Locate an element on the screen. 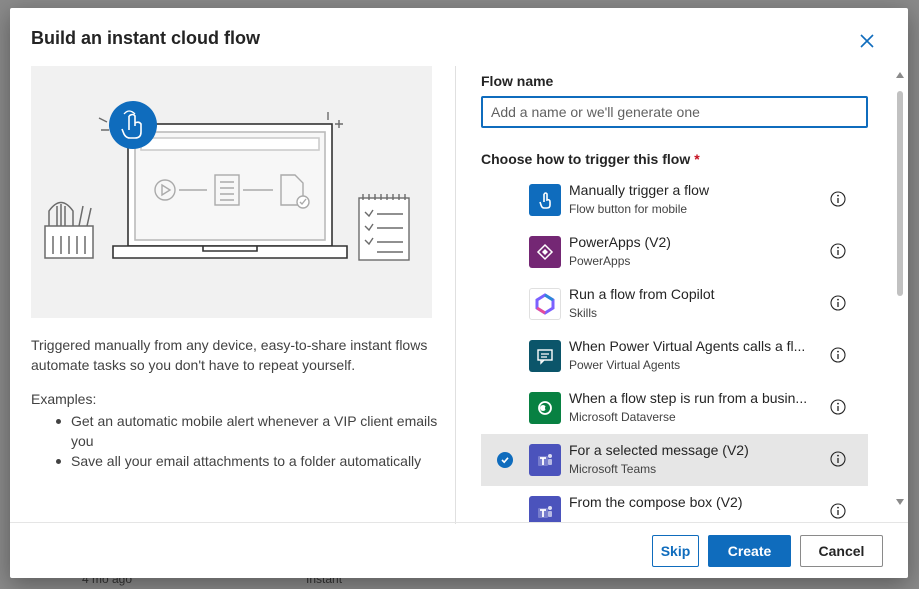 The image size is (919, 589). checklist-icon is located at coordinates (384, 227).